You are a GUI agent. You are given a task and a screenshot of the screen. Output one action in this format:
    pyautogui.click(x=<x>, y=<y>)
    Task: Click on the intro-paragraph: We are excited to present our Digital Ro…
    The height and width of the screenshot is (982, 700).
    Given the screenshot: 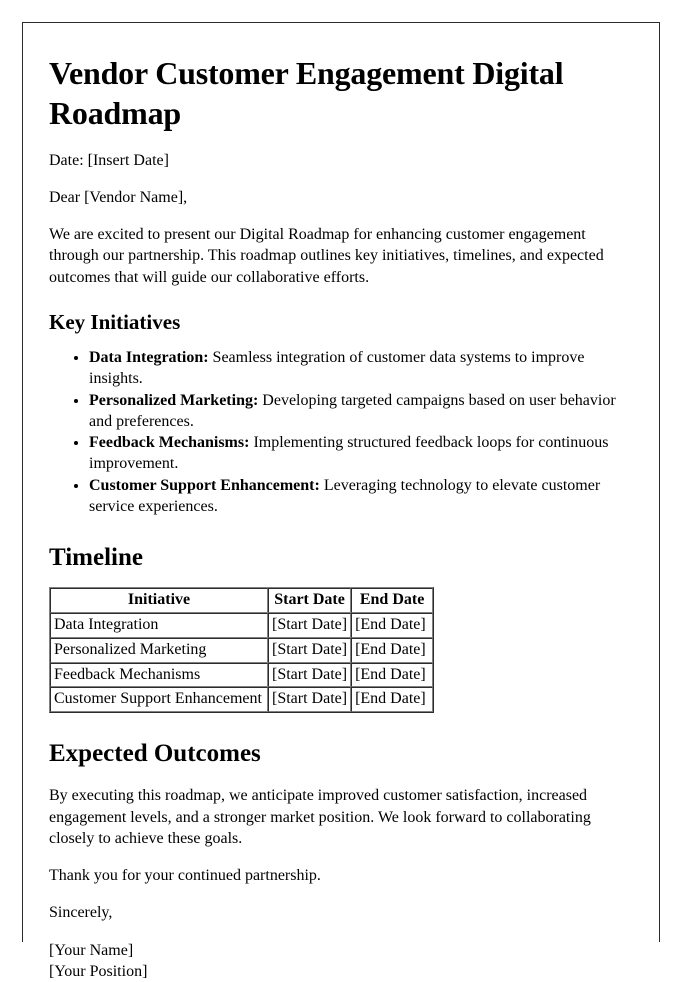 What is the action you would take?
    pyautogui.click(x=326, y=256)
    